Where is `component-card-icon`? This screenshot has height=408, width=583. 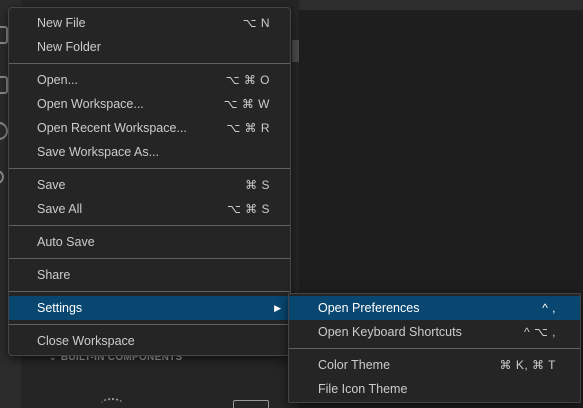 component-card-icon is located at coordinates (251, 404).